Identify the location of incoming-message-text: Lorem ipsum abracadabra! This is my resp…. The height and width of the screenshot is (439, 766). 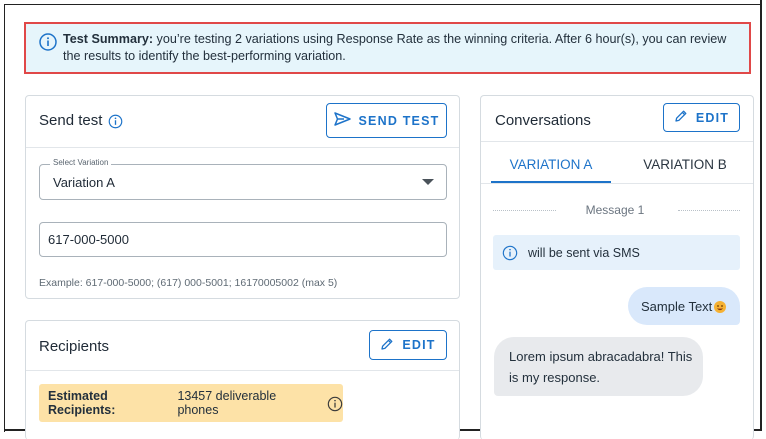
(601, 367).